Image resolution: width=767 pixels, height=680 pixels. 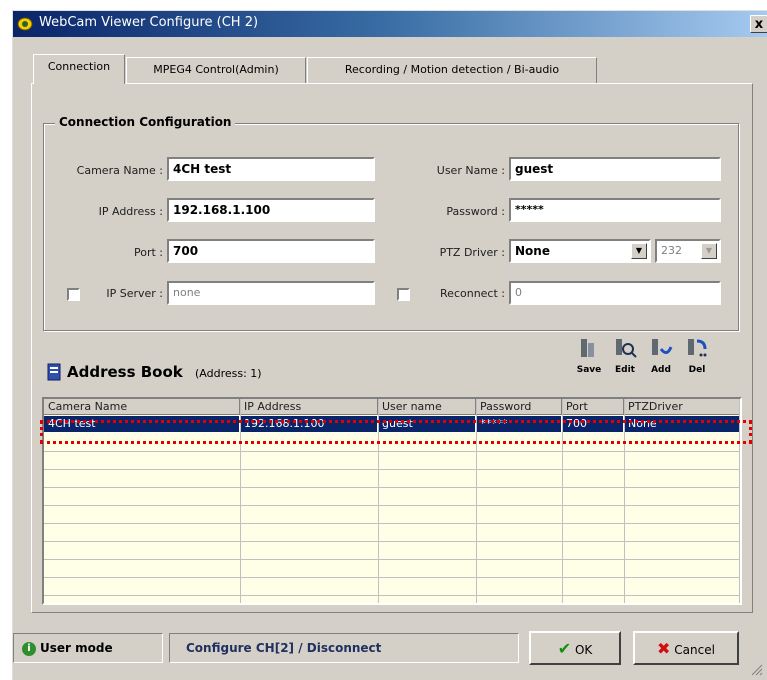 What do you see at coordinates (228, 373) in the screenshot?
I see `address-count: (Address: 1)` at bounding box center [228, 373].